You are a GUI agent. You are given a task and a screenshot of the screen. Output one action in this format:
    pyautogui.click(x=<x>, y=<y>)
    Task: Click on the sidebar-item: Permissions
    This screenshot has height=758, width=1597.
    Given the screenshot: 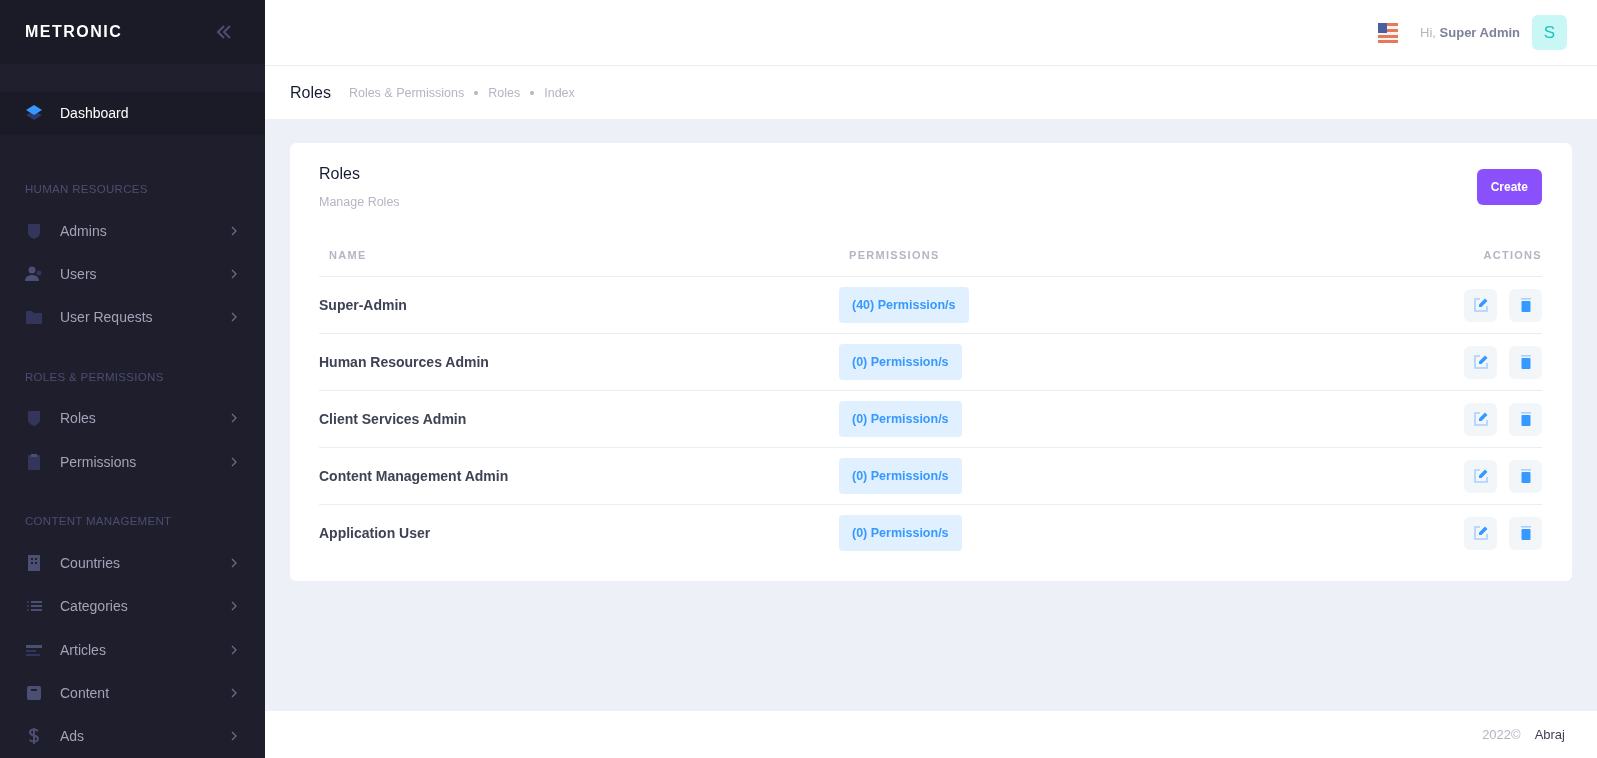 What is the action you would take?
    pyautogui.click(x=132, y=462)
    